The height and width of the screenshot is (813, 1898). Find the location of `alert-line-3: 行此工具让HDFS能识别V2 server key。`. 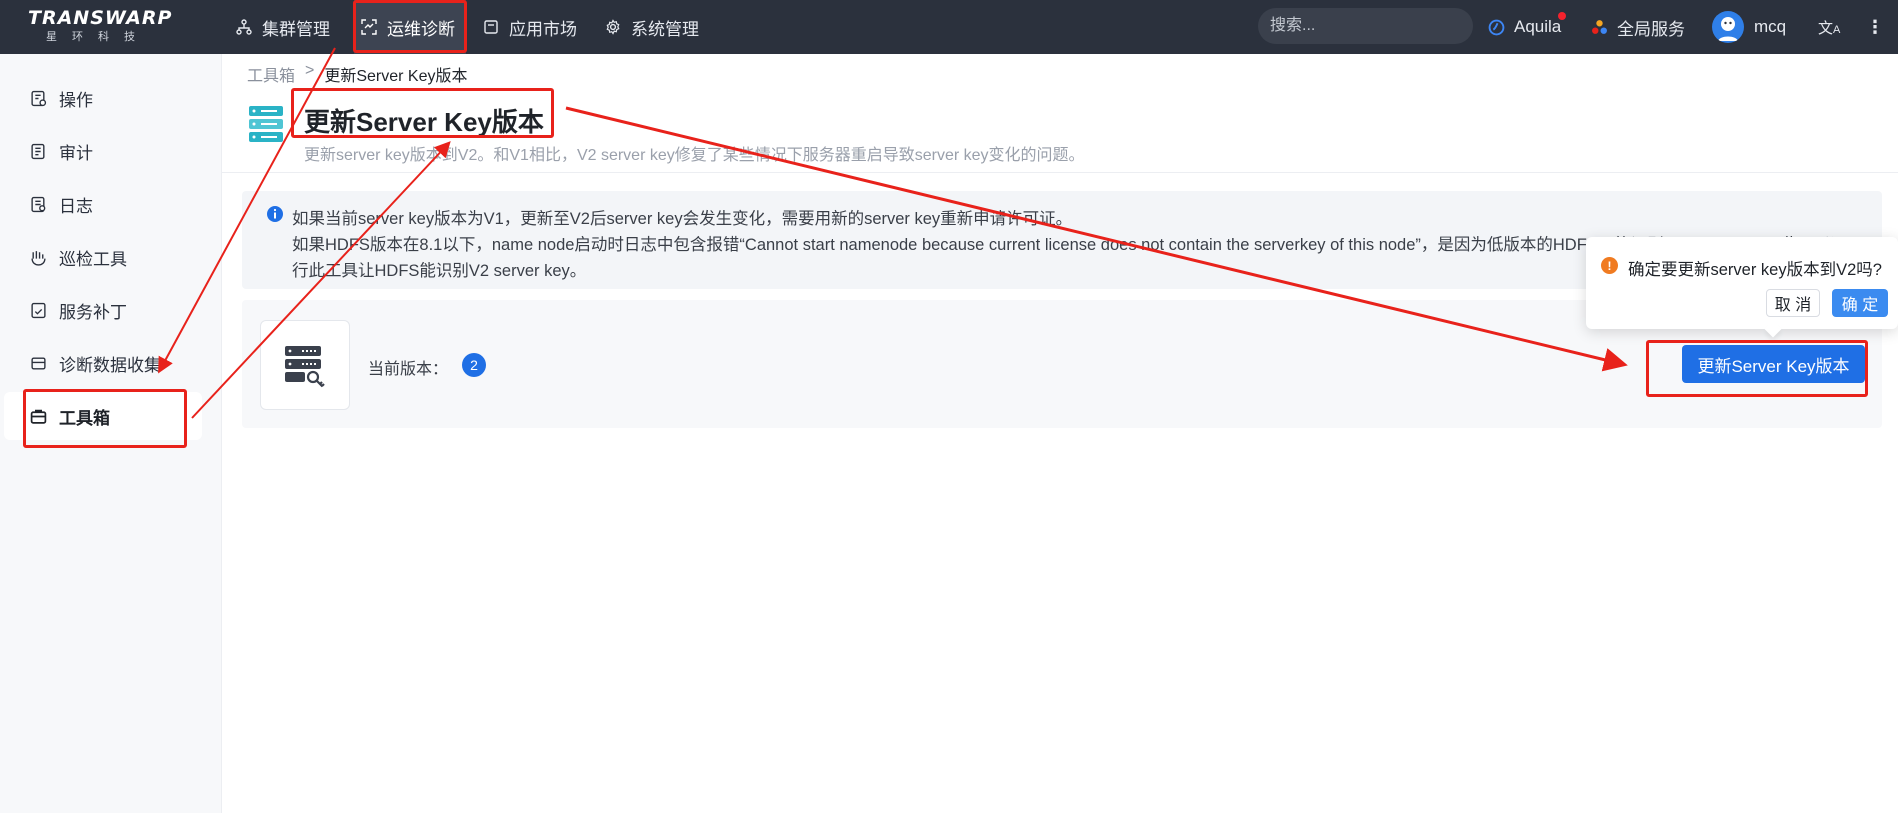

alert-line-3: 行此工具让HDFS能识别V2 server key。 is located at coordinates (439, 271).